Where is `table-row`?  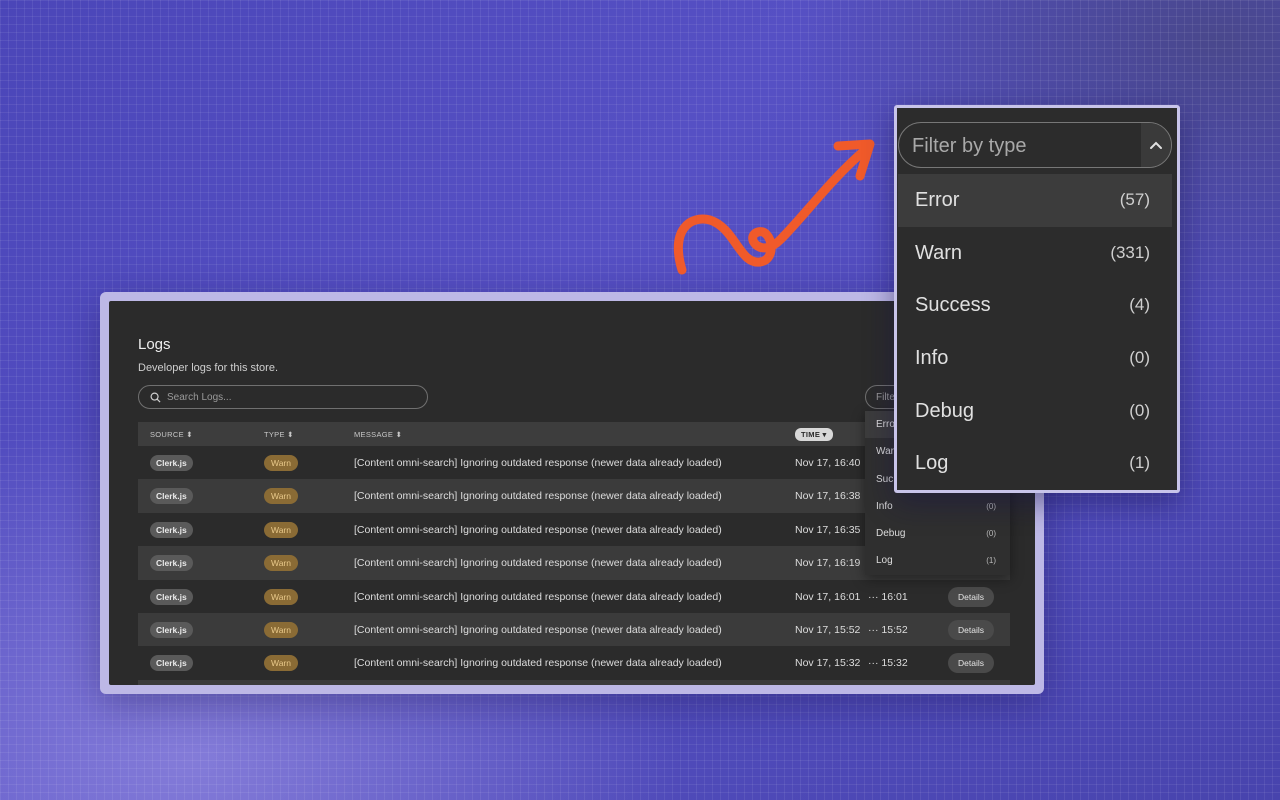
table-row is located at coordinates (574, 682).